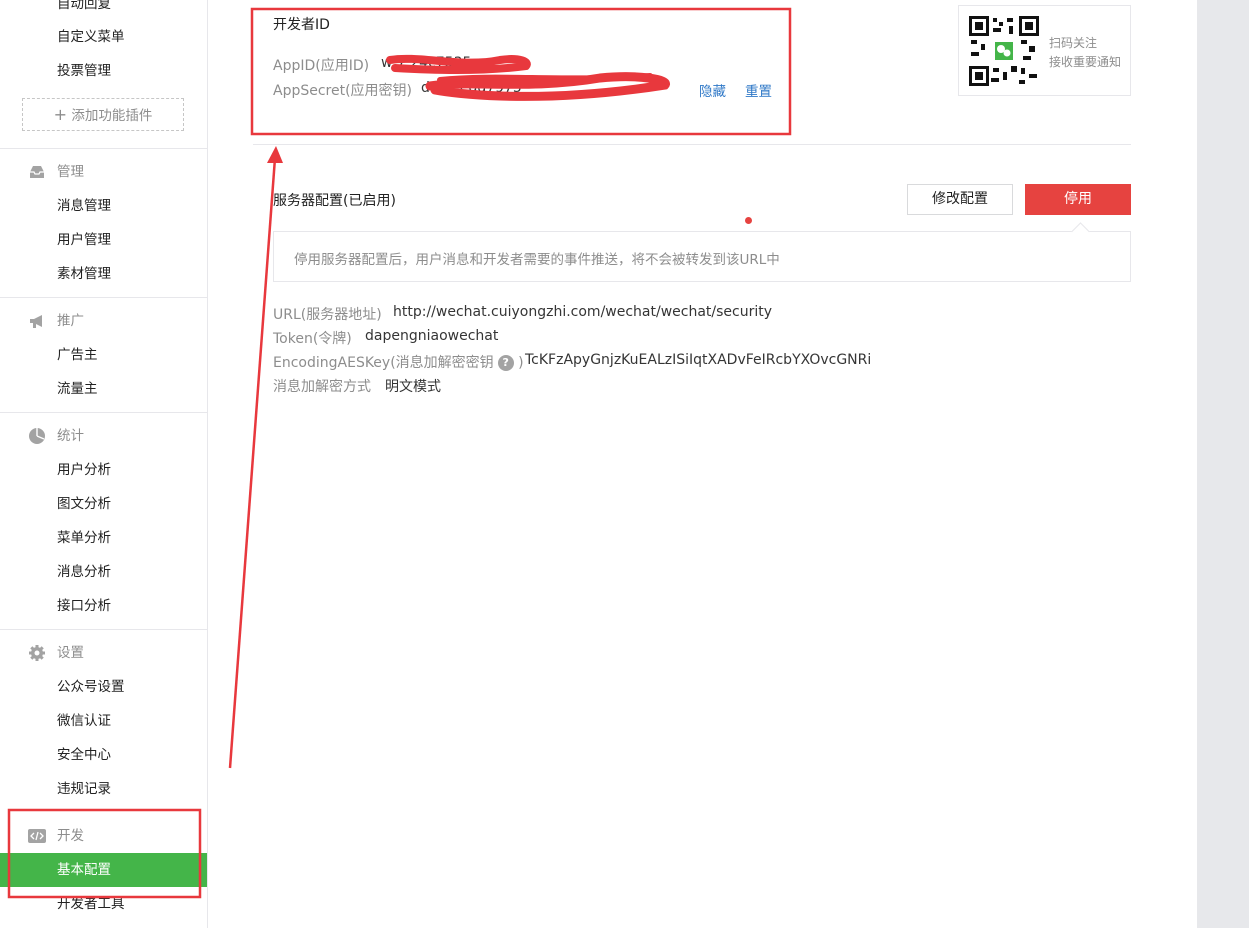 The height and width of the screenshot is (928, 1249). I want to click on sidebar-item-users: 用户管理, so click(103, 240).